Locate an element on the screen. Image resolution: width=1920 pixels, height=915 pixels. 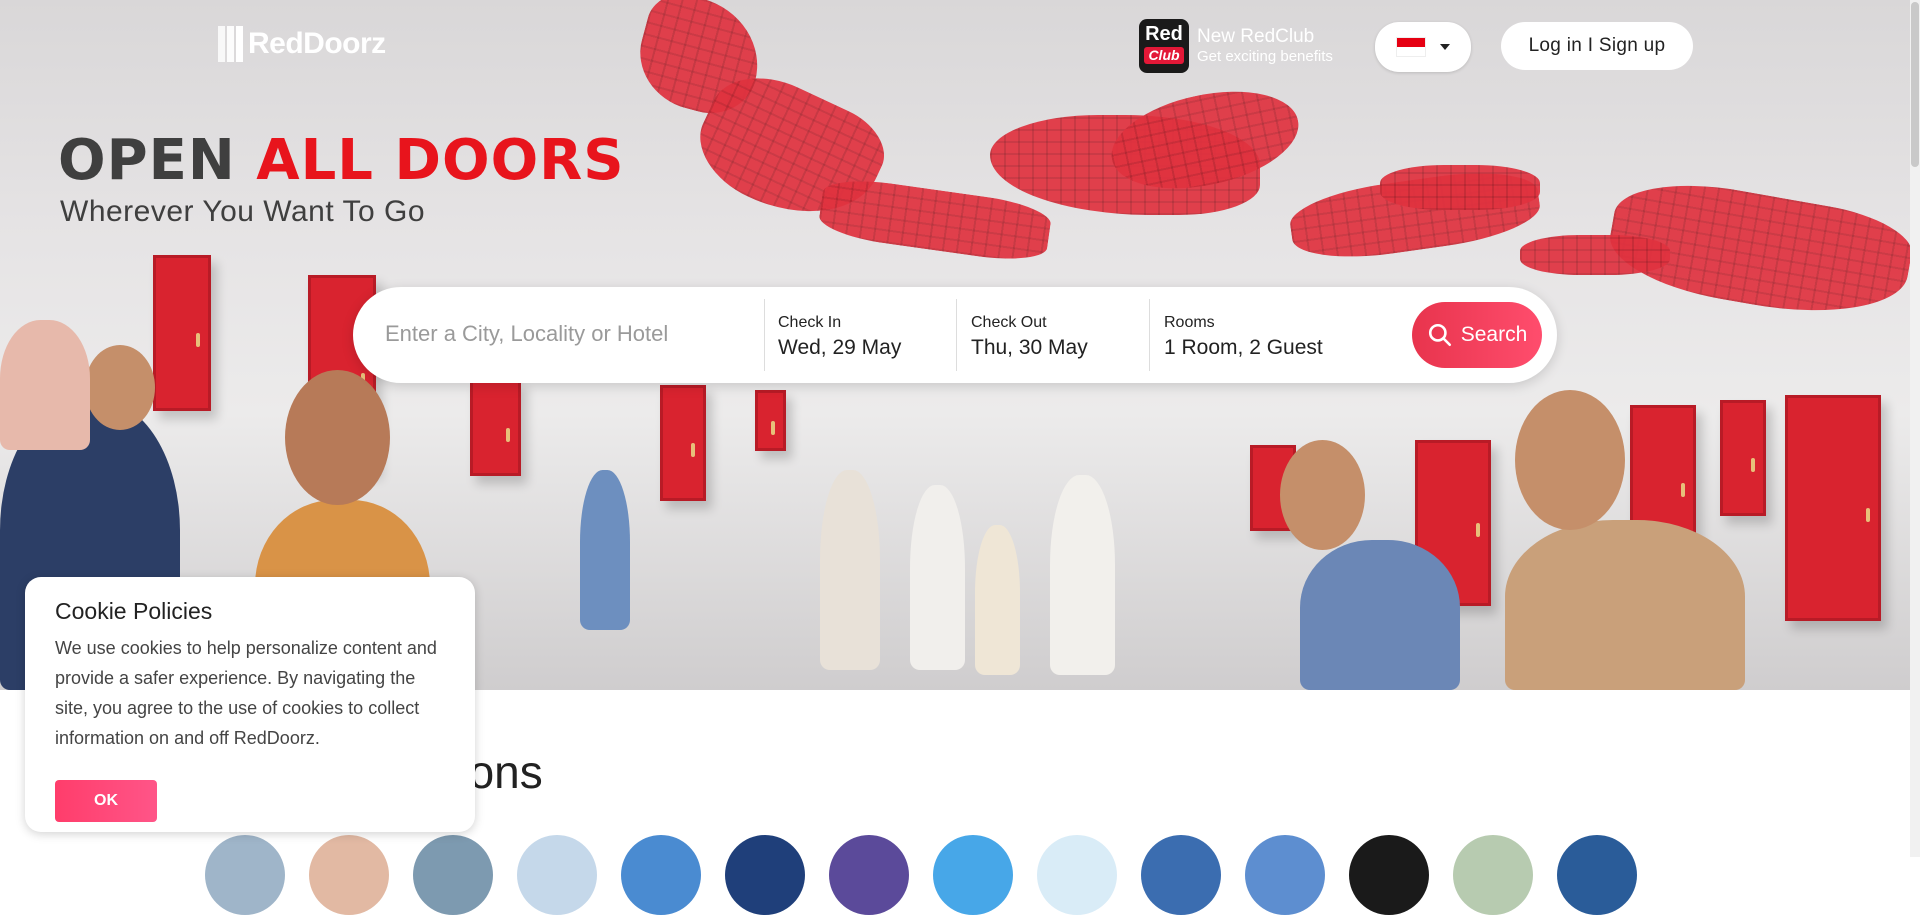
search-icon is located at coordinates (1439, 335).